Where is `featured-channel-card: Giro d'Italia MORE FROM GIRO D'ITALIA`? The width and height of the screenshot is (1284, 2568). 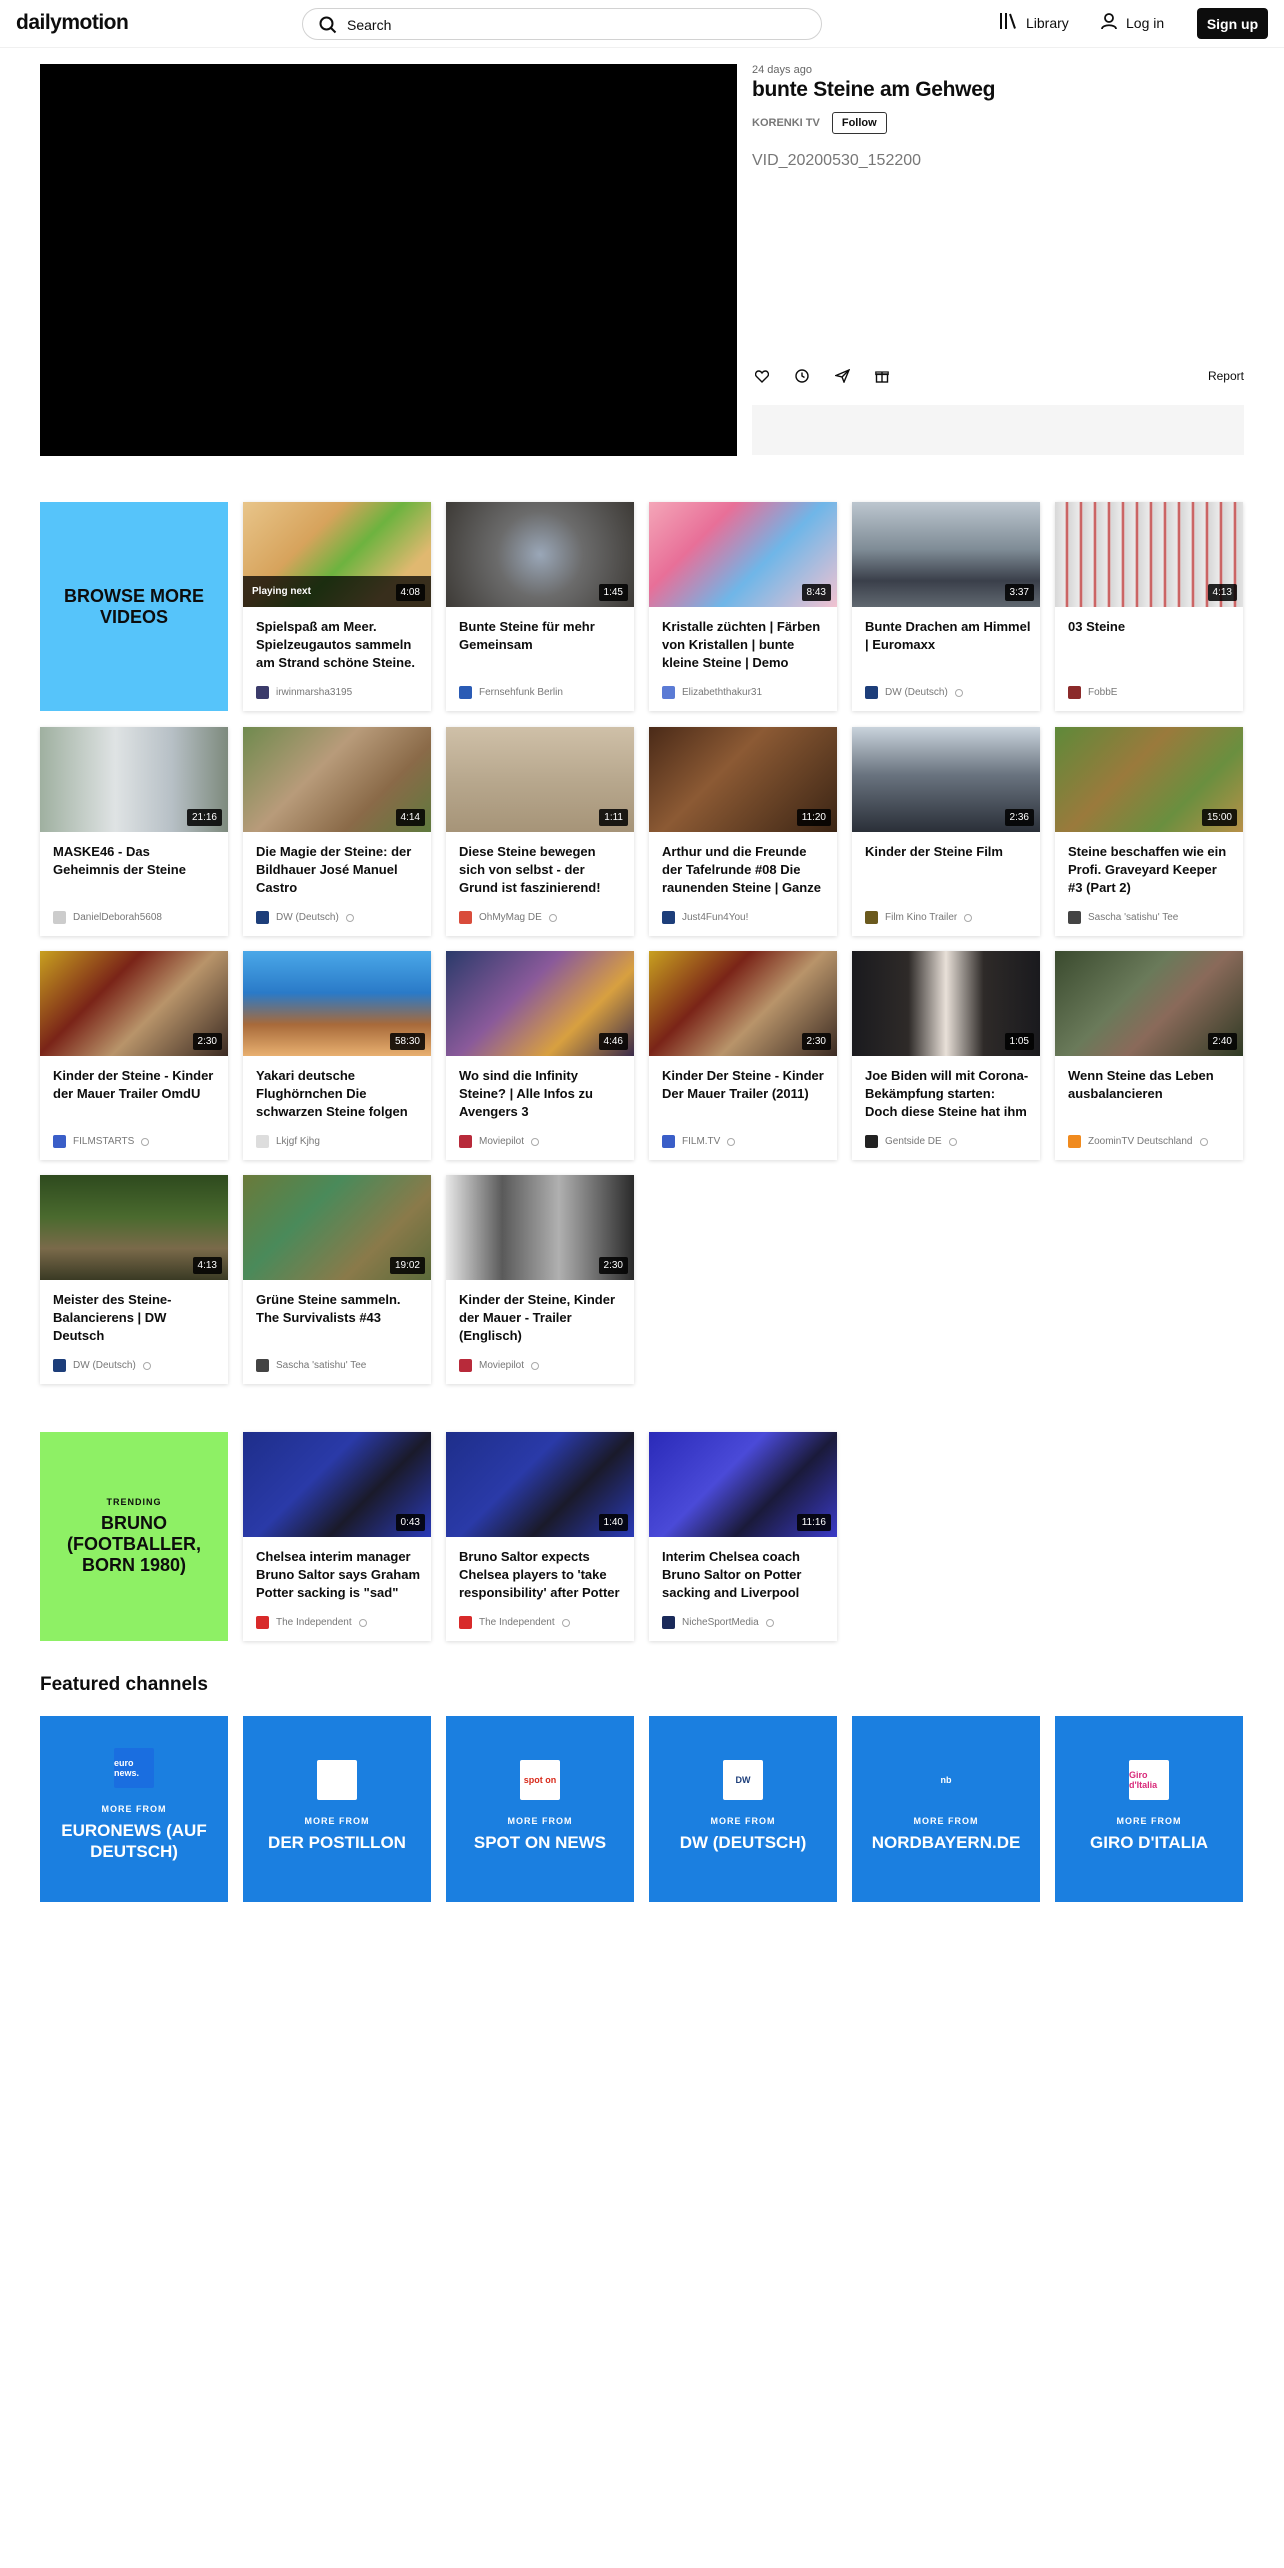
featured-channel-card: Giro d'Italia MORE FROM GIRO D'ITALIA is located at coordinates (1149, 1809).